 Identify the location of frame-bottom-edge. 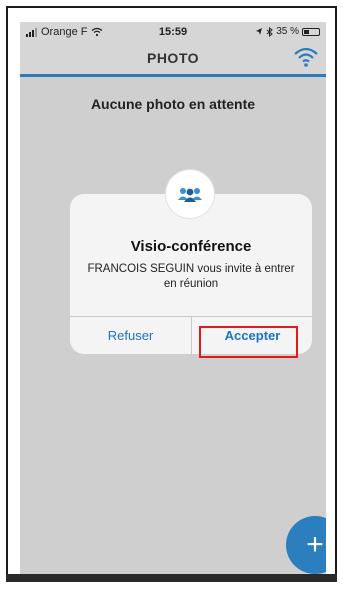
(171, 578).